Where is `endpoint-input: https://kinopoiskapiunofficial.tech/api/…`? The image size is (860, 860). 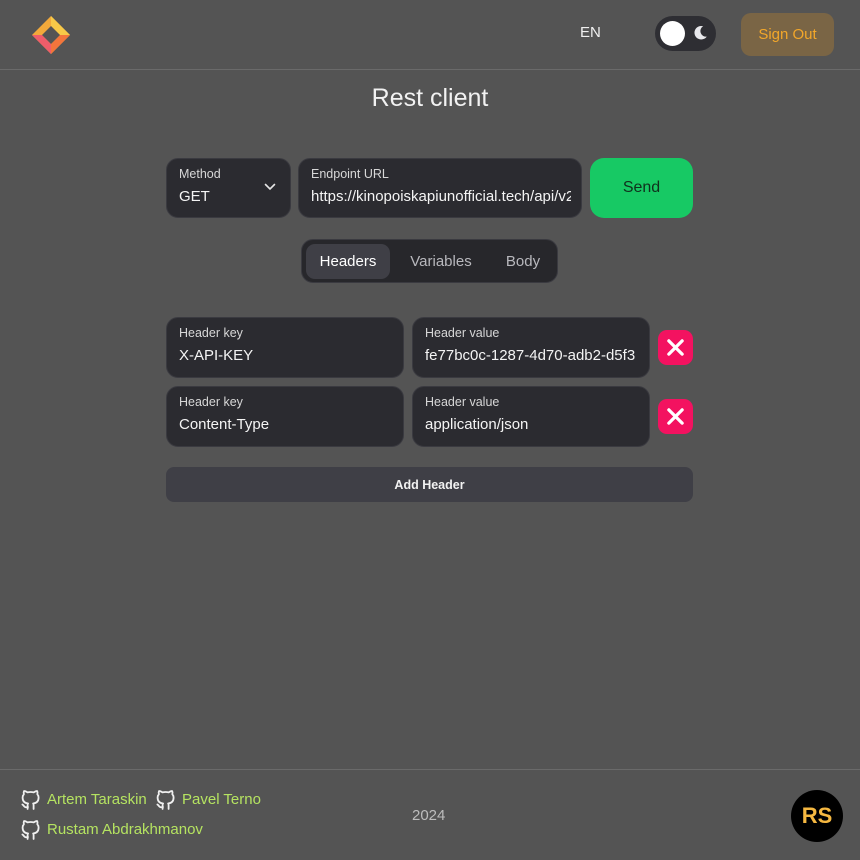 endpoint-input: https://kinopoiskapiunofficial.tech/api/… is located at coordinates (441, 196).